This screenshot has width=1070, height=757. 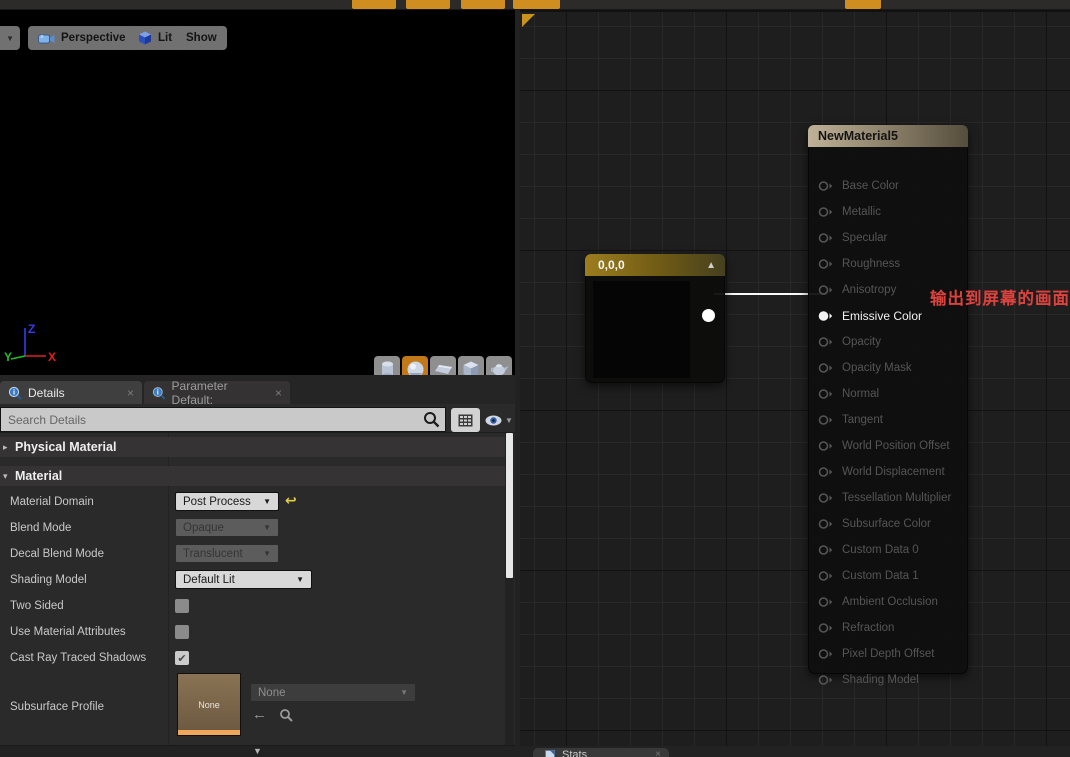 I want to click on viewport-options-dropdown: ▼, so click(x=10, y=38).